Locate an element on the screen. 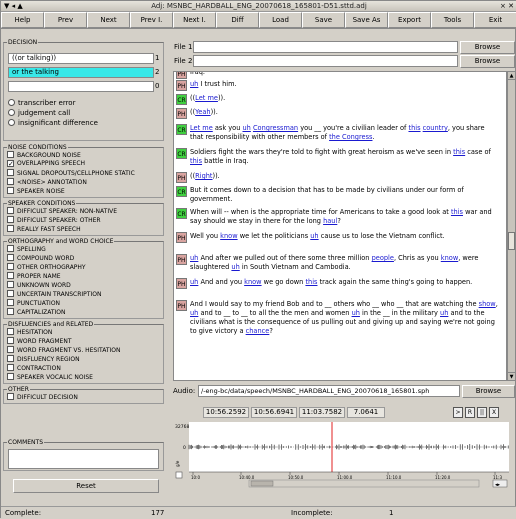 The height and width of the screenshot is (519, 516). decision-option-2: or the talking is located at coordinates (81, 72).